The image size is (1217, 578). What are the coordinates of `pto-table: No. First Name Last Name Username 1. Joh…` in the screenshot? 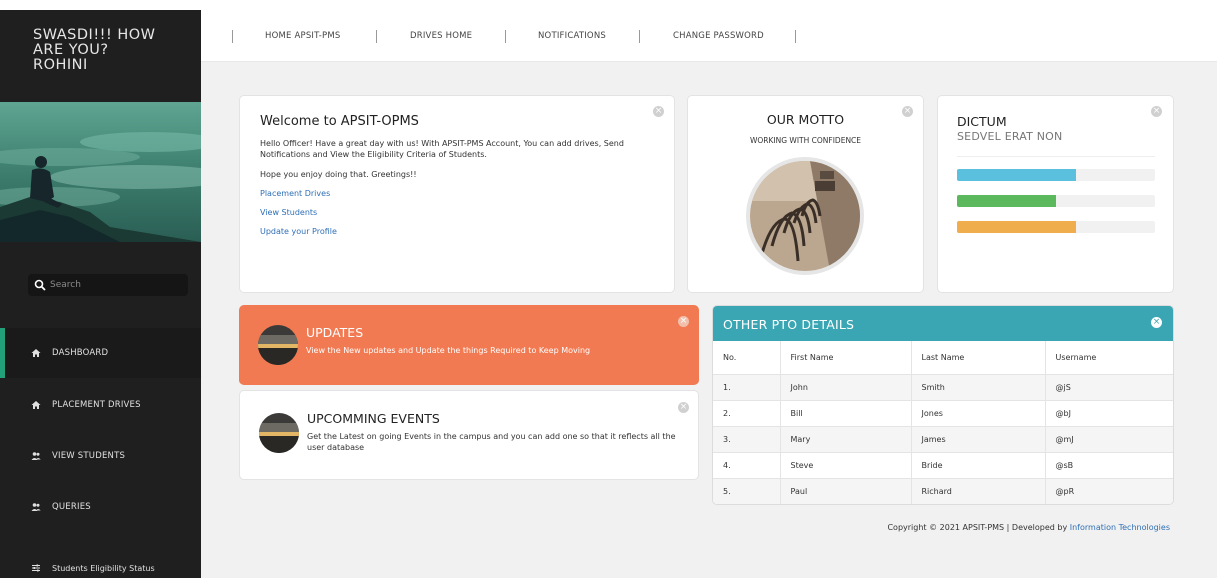 It's located at (943, 422).